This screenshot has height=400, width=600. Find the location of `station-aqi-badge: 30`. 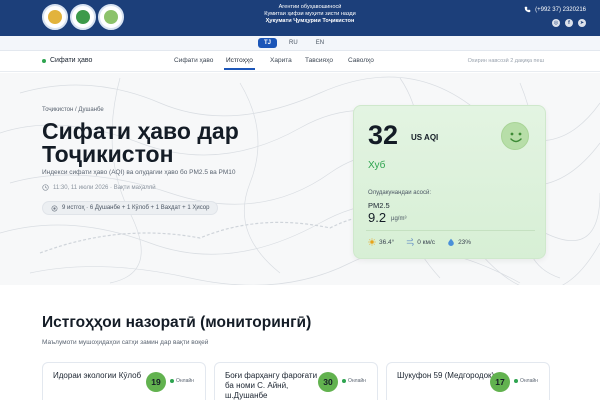

station-aqi-badge: 30 is located at coordinates (328, 382).